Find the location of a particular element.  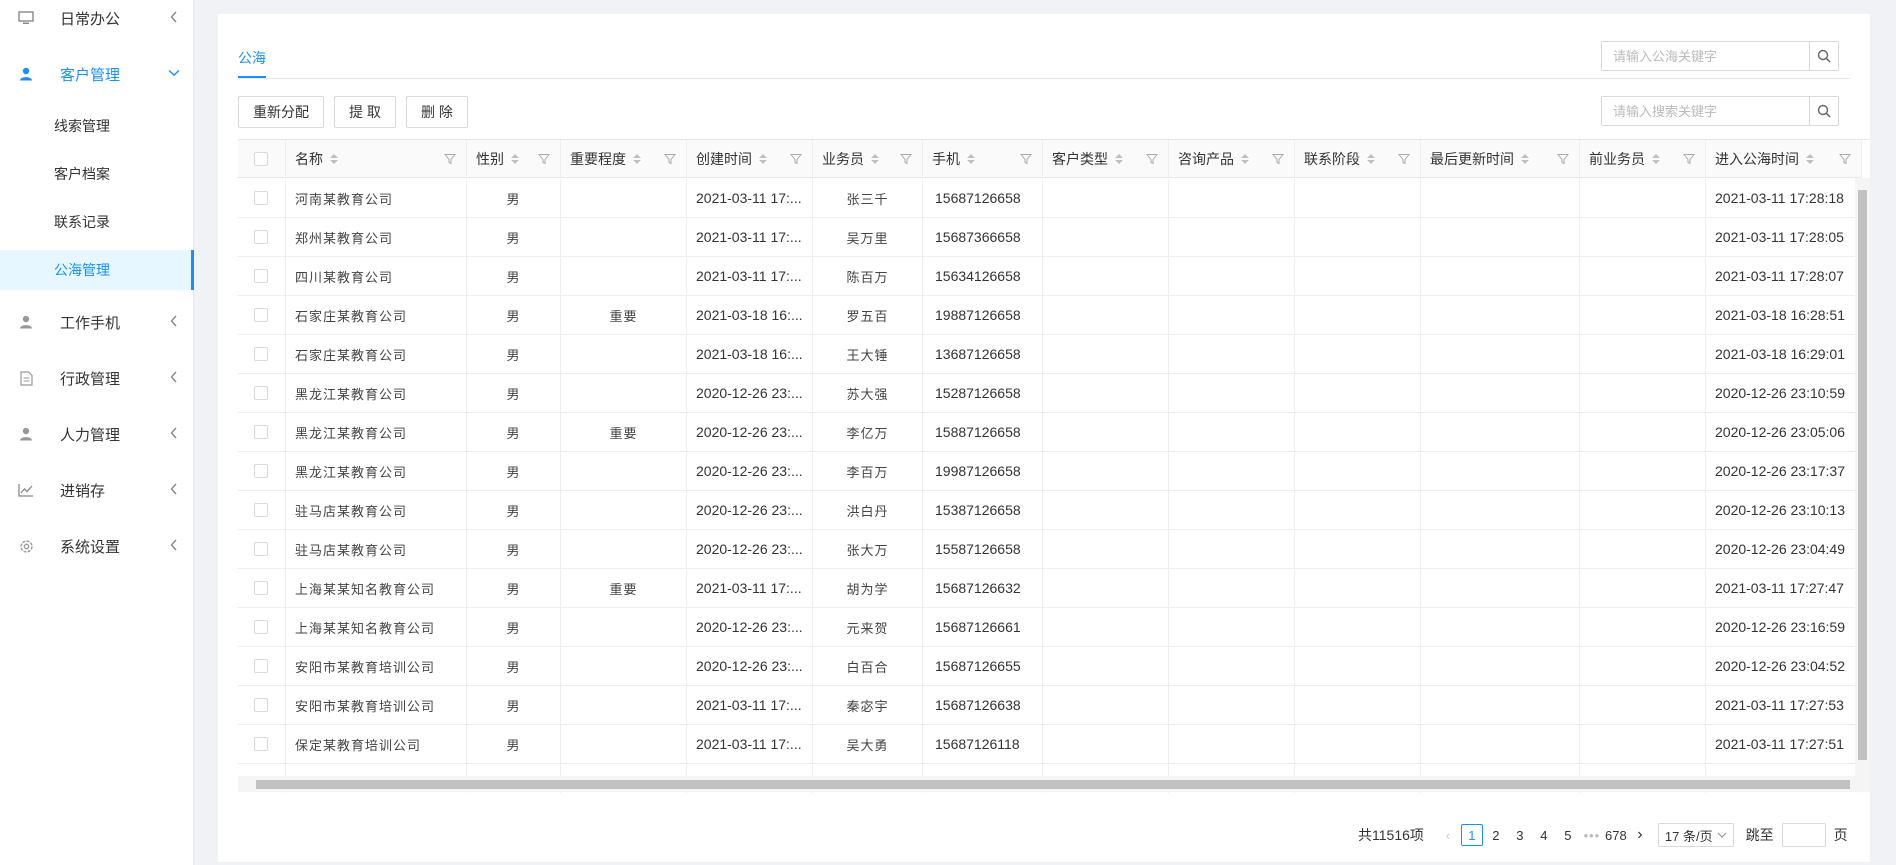

reassign-button: 重新分配 is located at coordinates (281, 112).